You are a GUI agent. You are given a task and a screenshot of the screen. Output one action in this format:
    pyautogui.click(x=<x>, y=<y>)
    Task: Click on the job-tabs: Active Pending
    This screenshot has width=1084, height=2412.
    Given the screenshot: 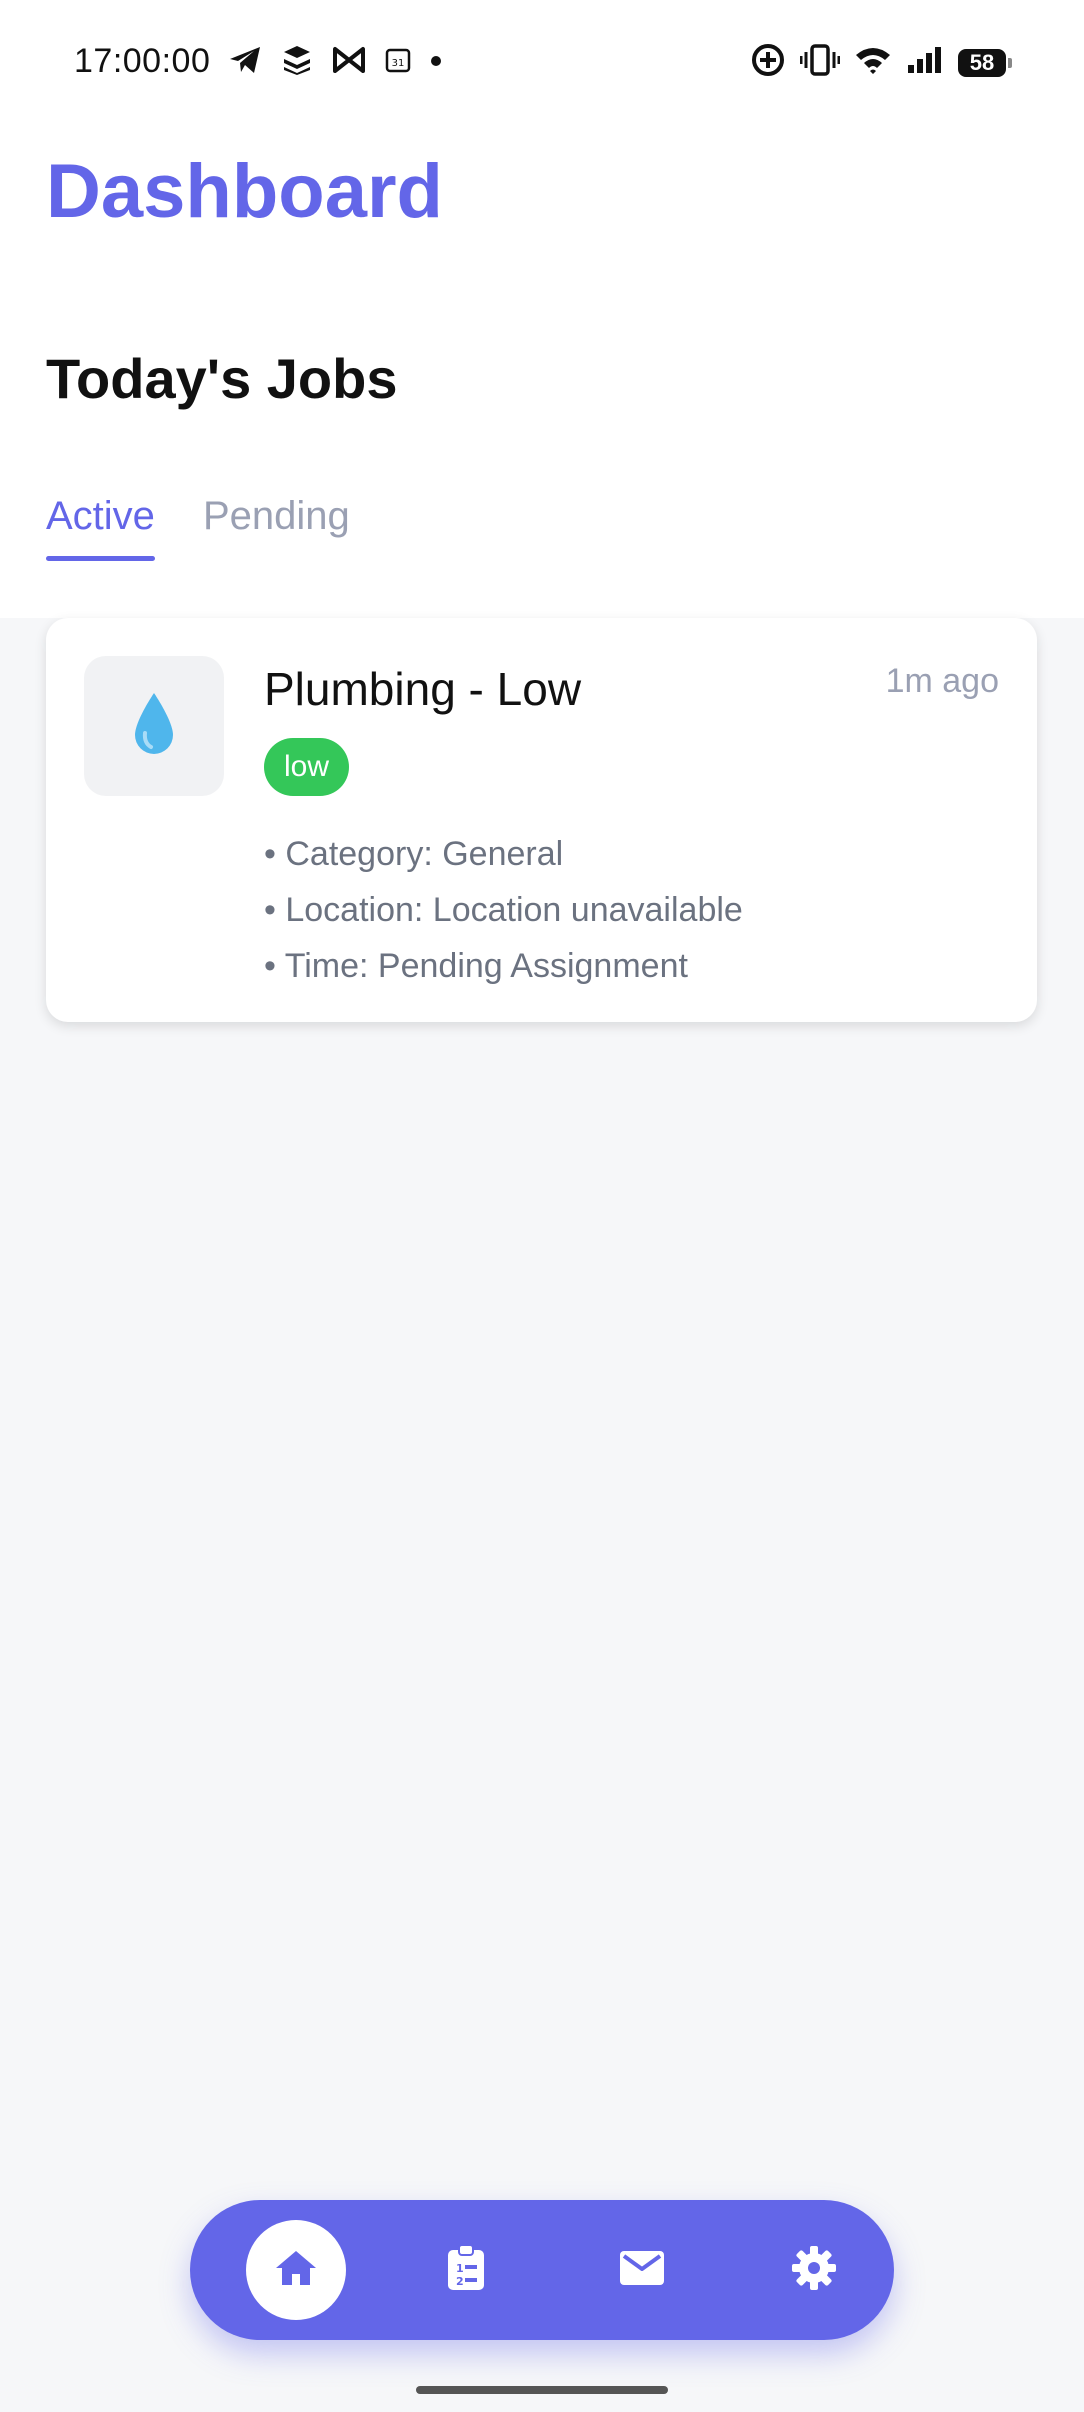 What is the action you would take?
    pyautogui.click(x=198, y=527)
    